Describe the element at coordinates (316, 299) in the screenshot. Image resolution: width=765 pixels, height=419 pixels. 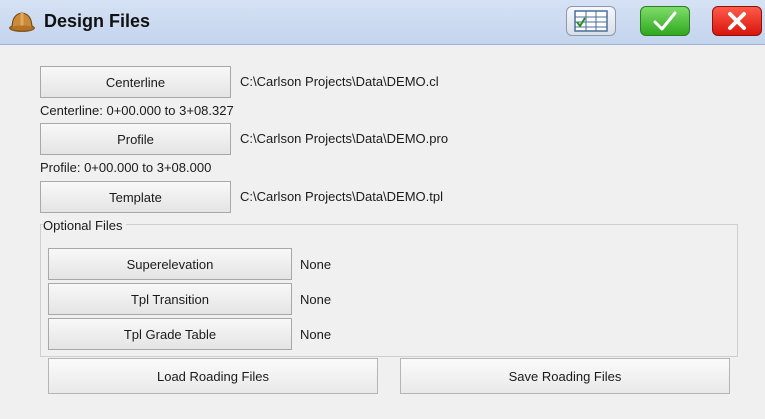
I see `tpl-transition-value: None` at that location.